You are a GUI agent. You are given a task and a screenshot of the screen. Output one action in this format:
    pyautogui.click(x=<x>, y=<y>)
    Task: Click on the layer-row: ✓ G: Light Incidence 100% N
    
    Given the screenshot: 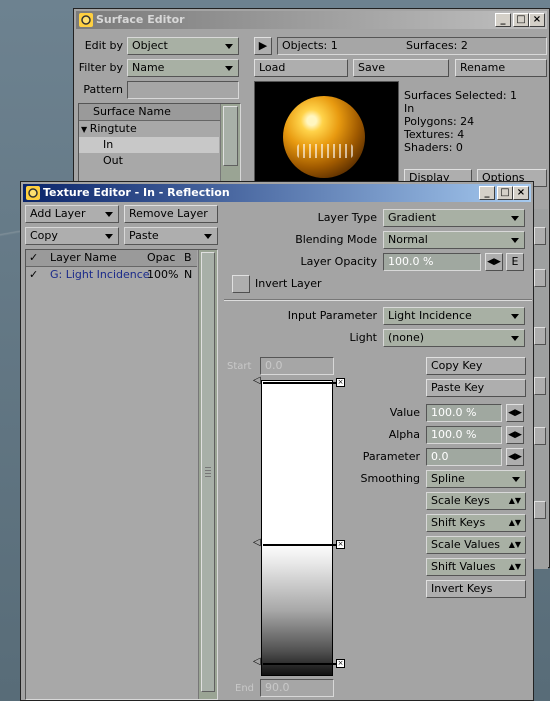 What is the action you would take?
    pyautogui.click(x=111, y=275)
    